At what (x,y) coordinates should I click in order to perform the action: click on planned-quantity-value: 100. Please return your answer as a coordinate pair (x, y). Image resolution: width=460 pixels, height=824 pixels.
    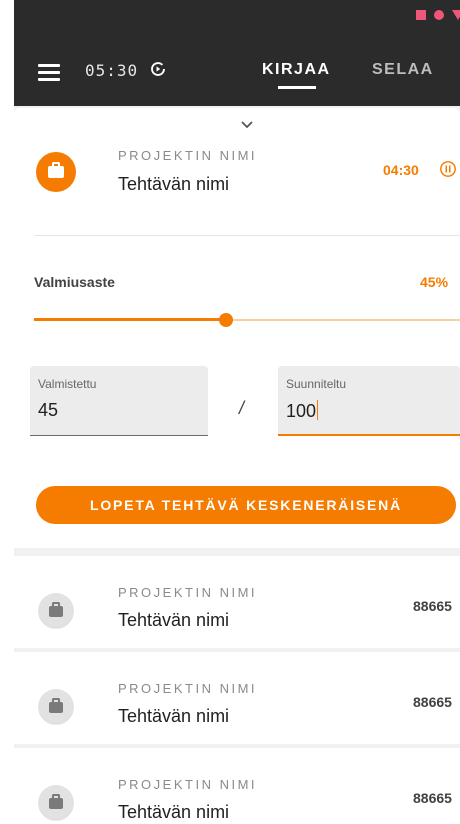
    Looking at the image, I should click on (301, 411).